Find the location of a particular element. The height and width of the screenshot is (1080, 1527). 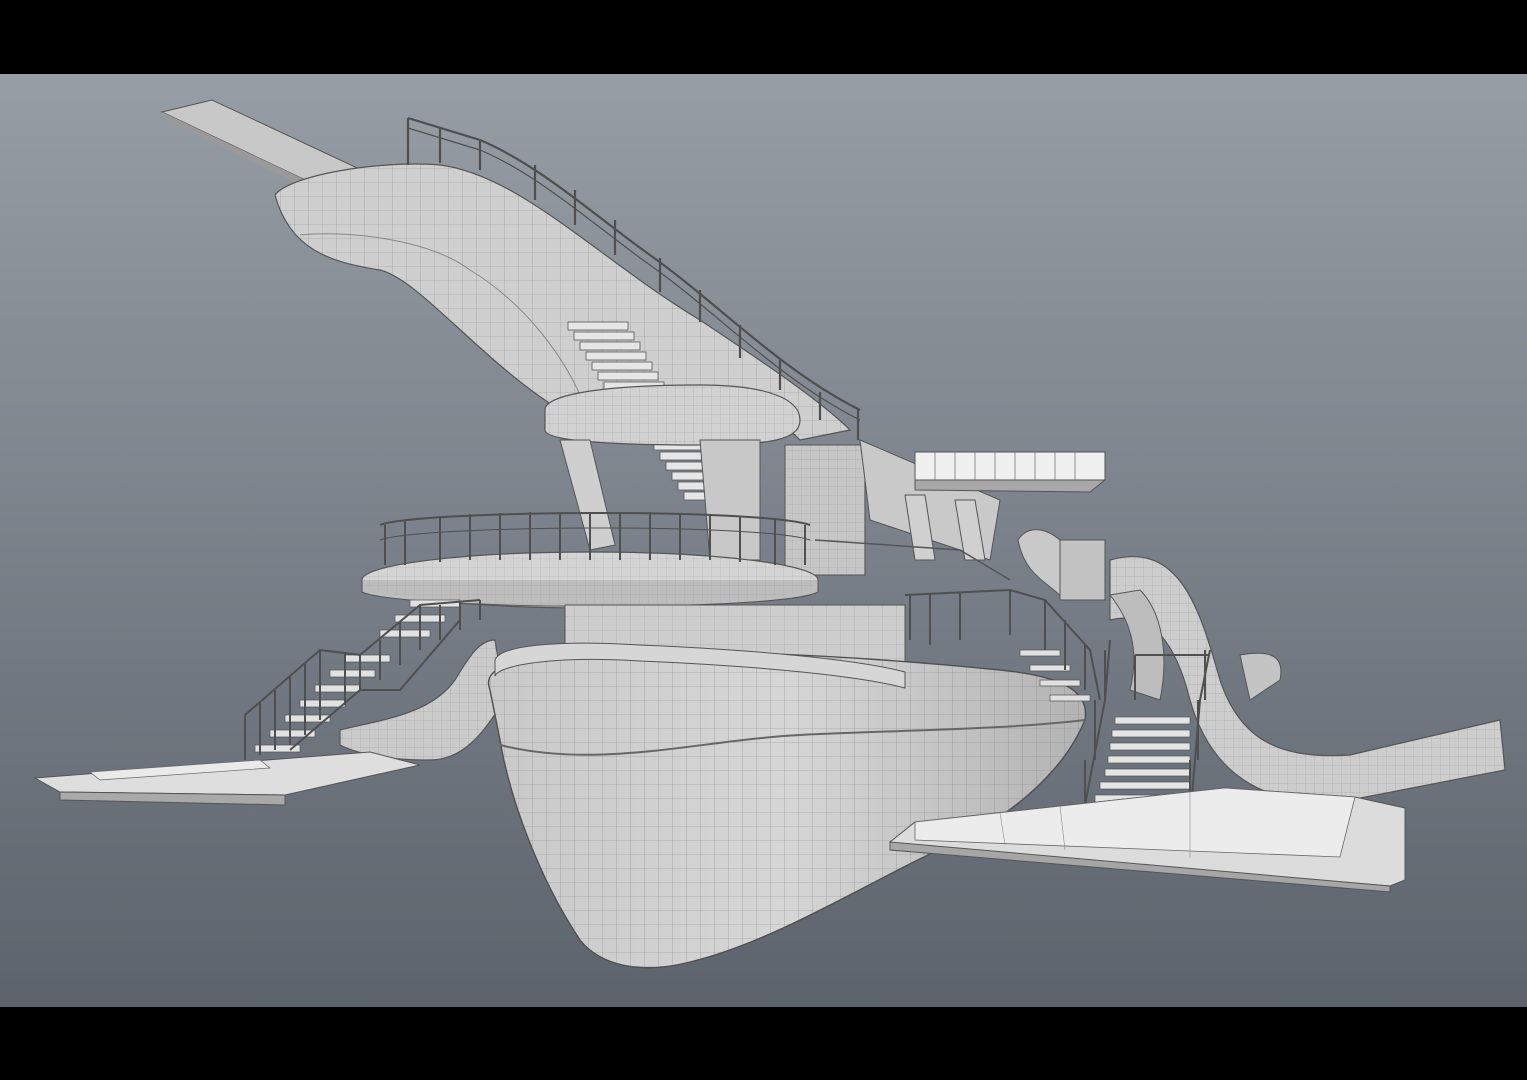

letterbox-top is located at coordinates (763, 37).